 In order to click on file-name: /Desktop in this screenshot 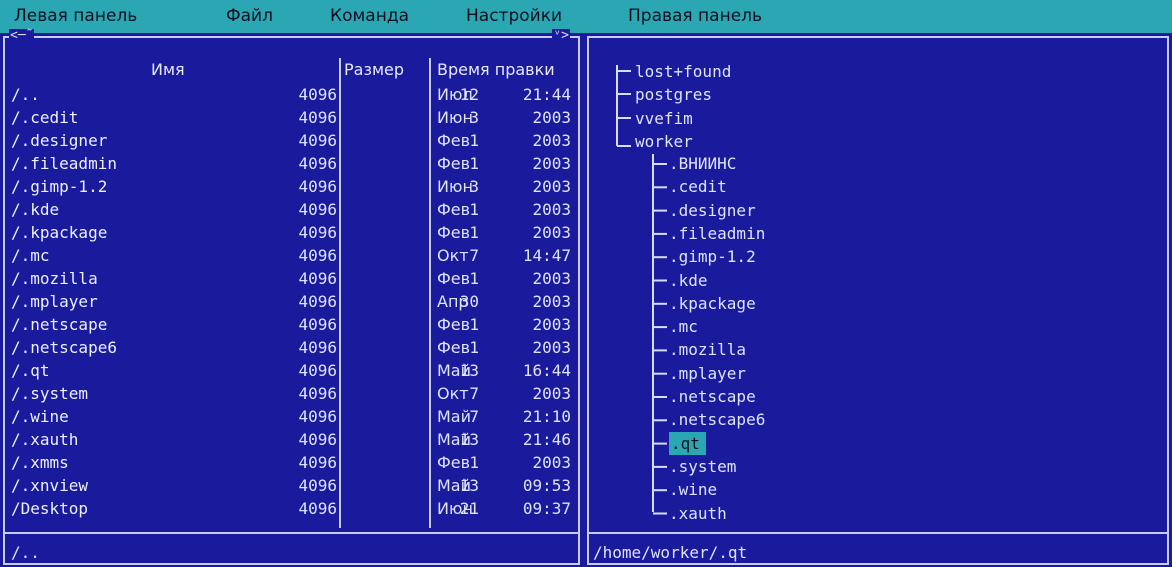, I will do `click(50, 508)`.